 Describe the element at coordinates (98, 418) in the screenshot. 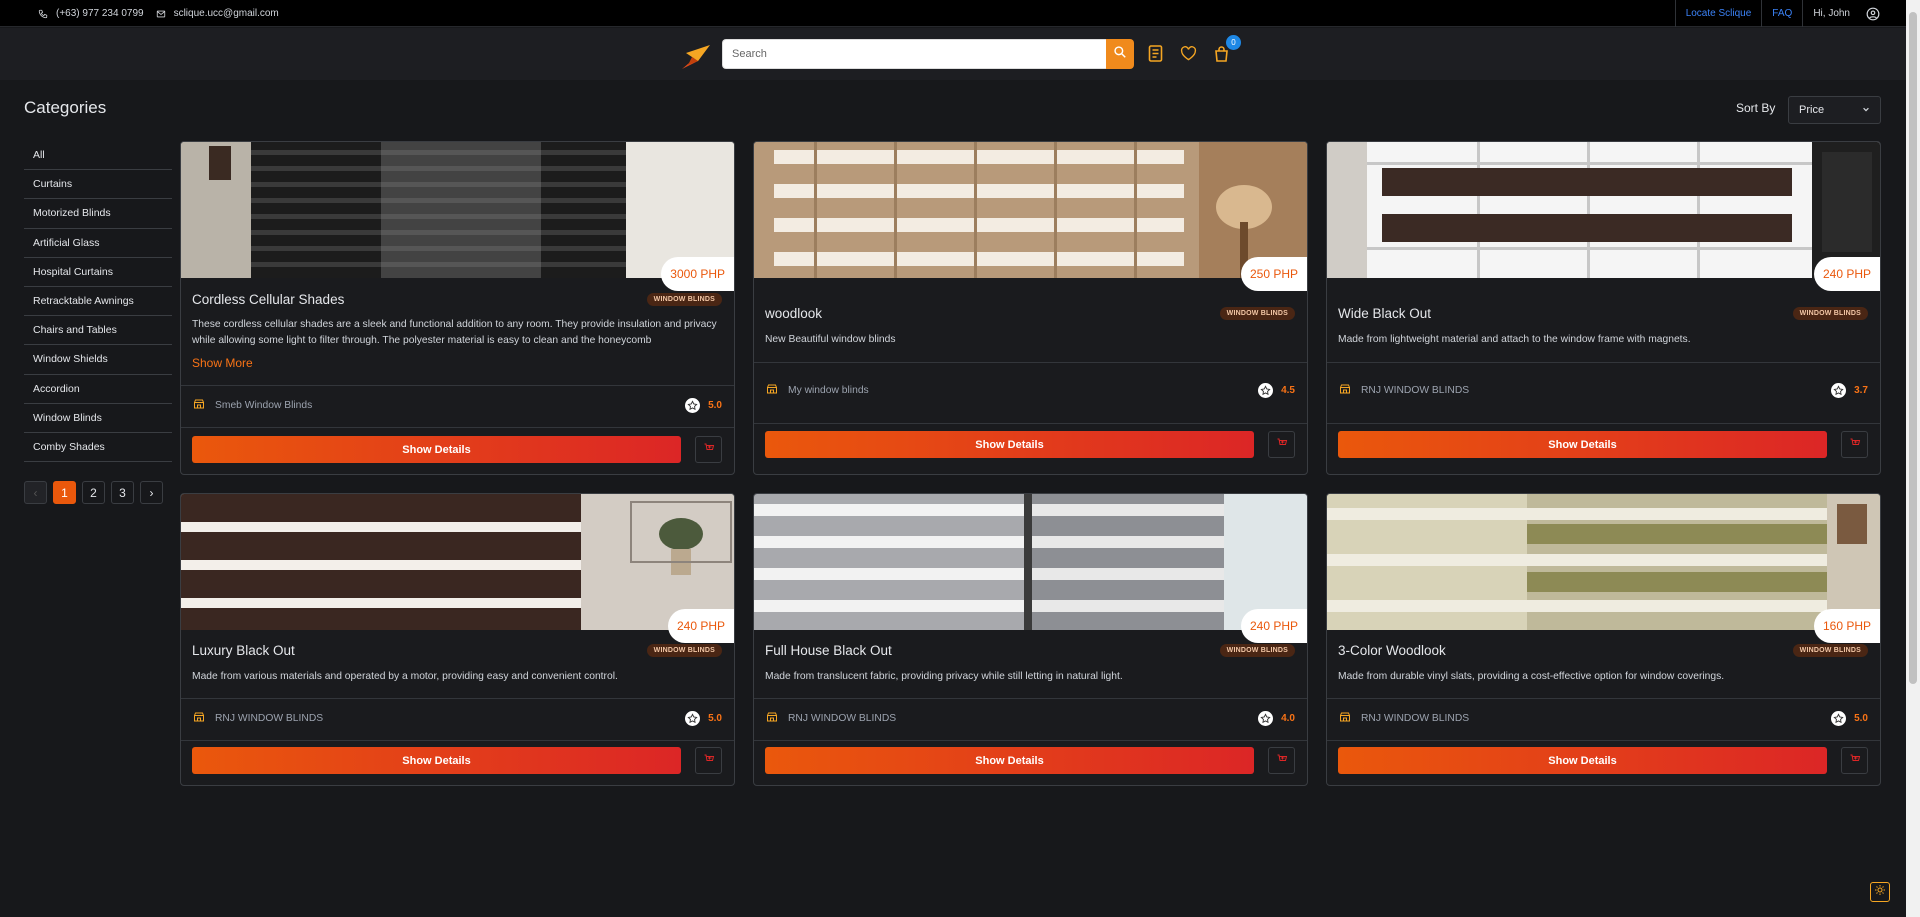

I see `category-window-blinds: Window Blinds` at that location.